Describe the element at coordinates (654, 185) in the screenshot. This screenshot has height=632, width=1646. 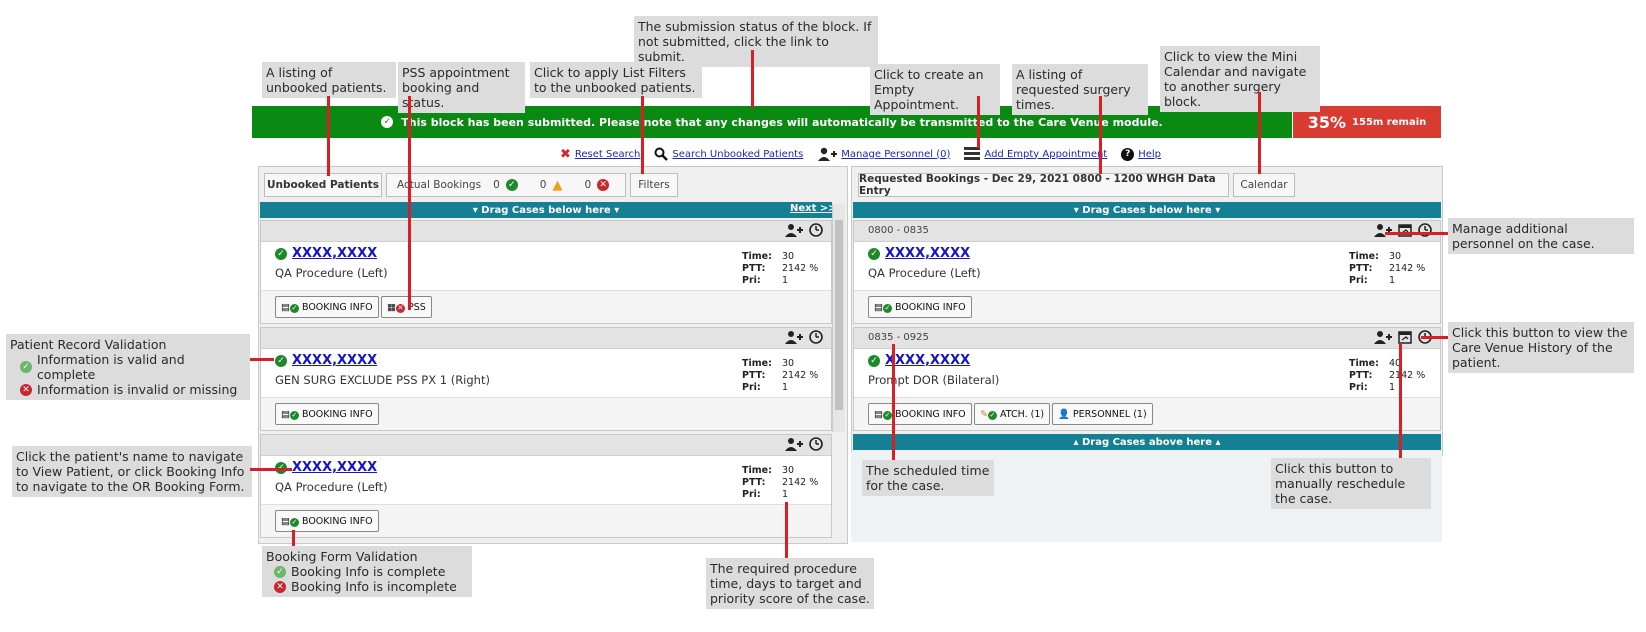
I see `filters-button: Filters` at that location.